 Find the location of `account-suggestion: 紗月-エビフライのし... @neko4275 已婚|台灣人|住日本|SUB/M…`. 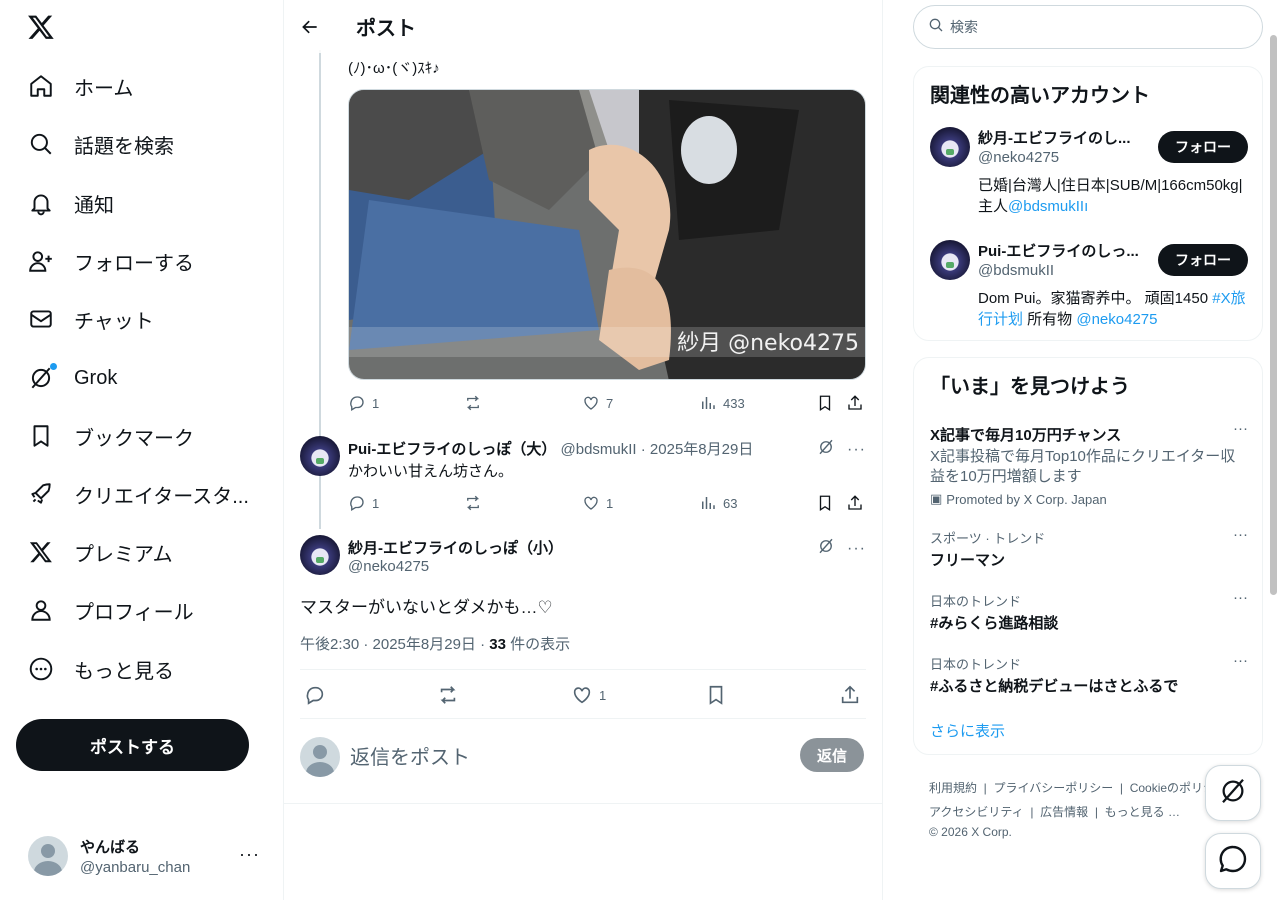

account-suggestion: 紗月-エビフライのし... @neko4275 已婚|台灣人|住日本|SUB/M… is located at coordinates (1089, 172).